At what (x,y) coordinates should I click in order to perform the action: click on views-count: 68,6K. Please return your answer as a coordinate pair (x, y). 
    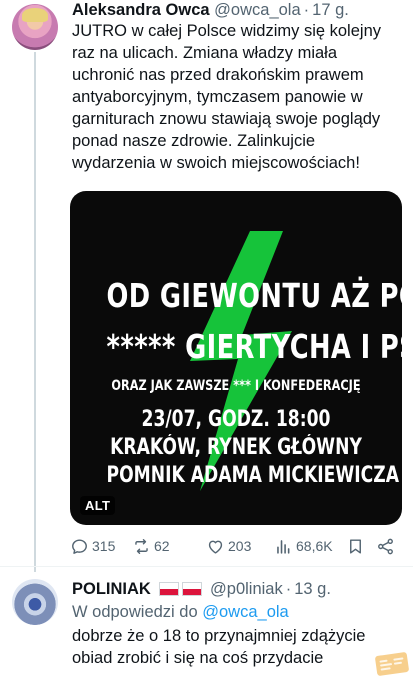
    Looking at the image, I should click on (314, 546).